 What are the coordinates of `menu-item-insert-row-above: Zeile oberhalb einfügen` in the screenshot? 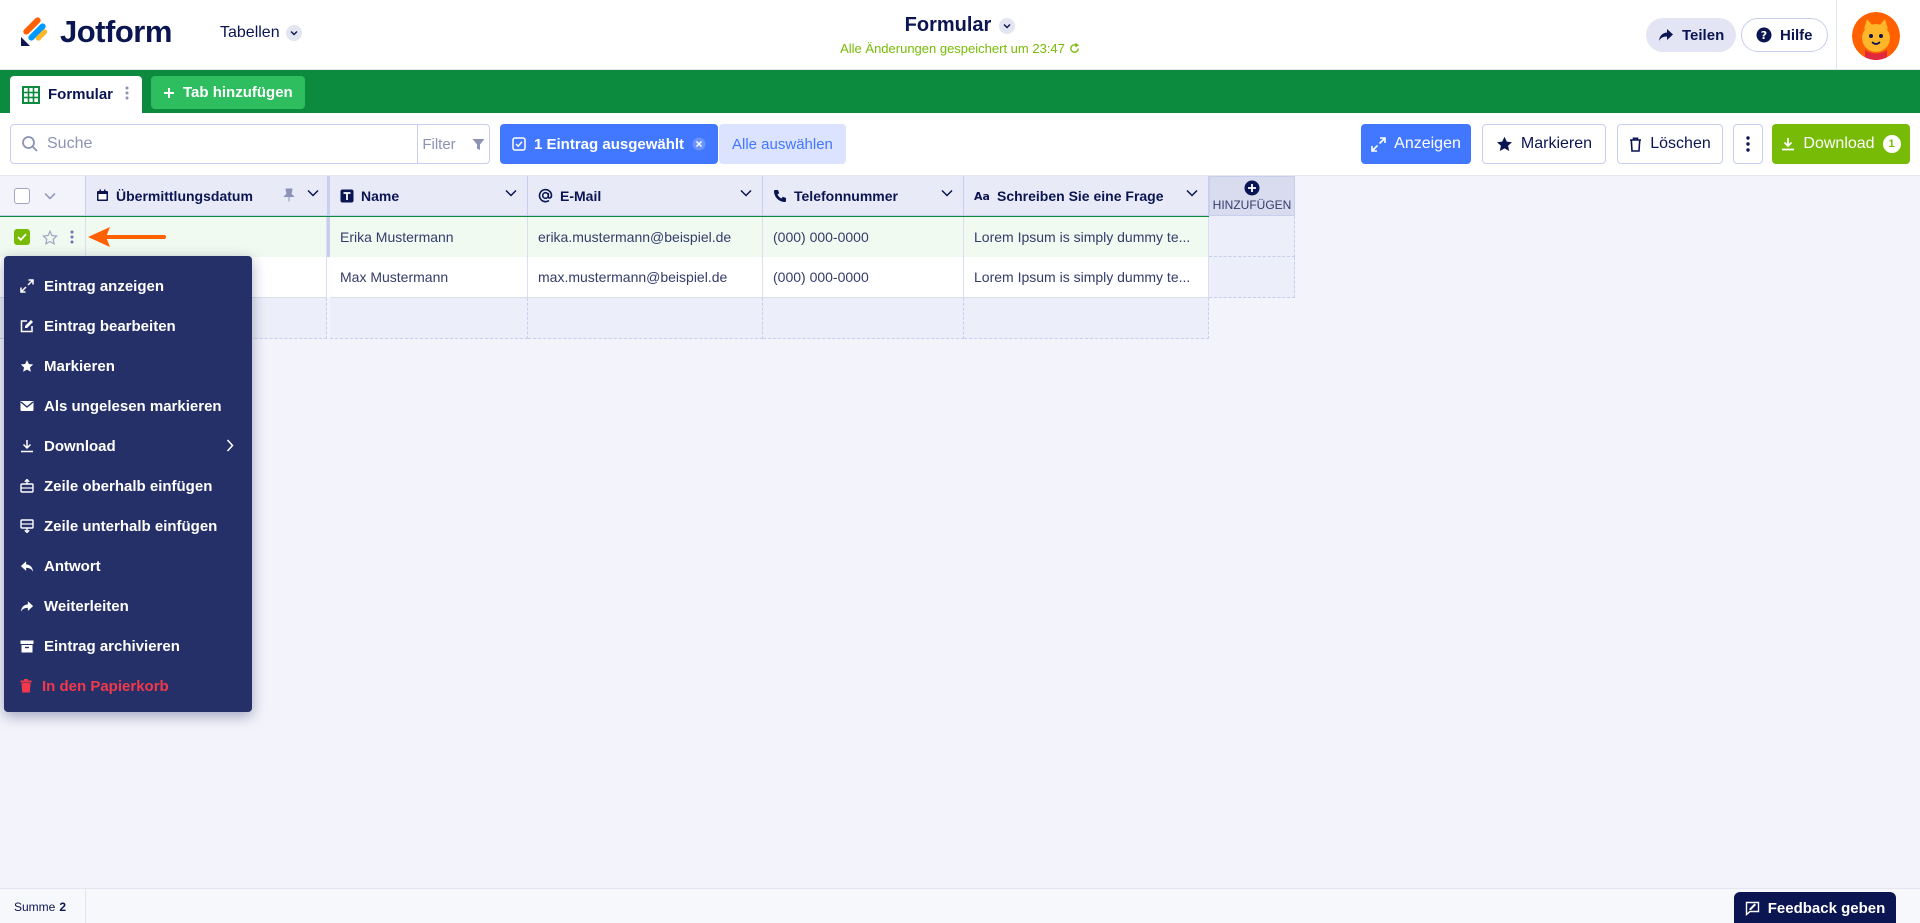 It's located at (128, 486).